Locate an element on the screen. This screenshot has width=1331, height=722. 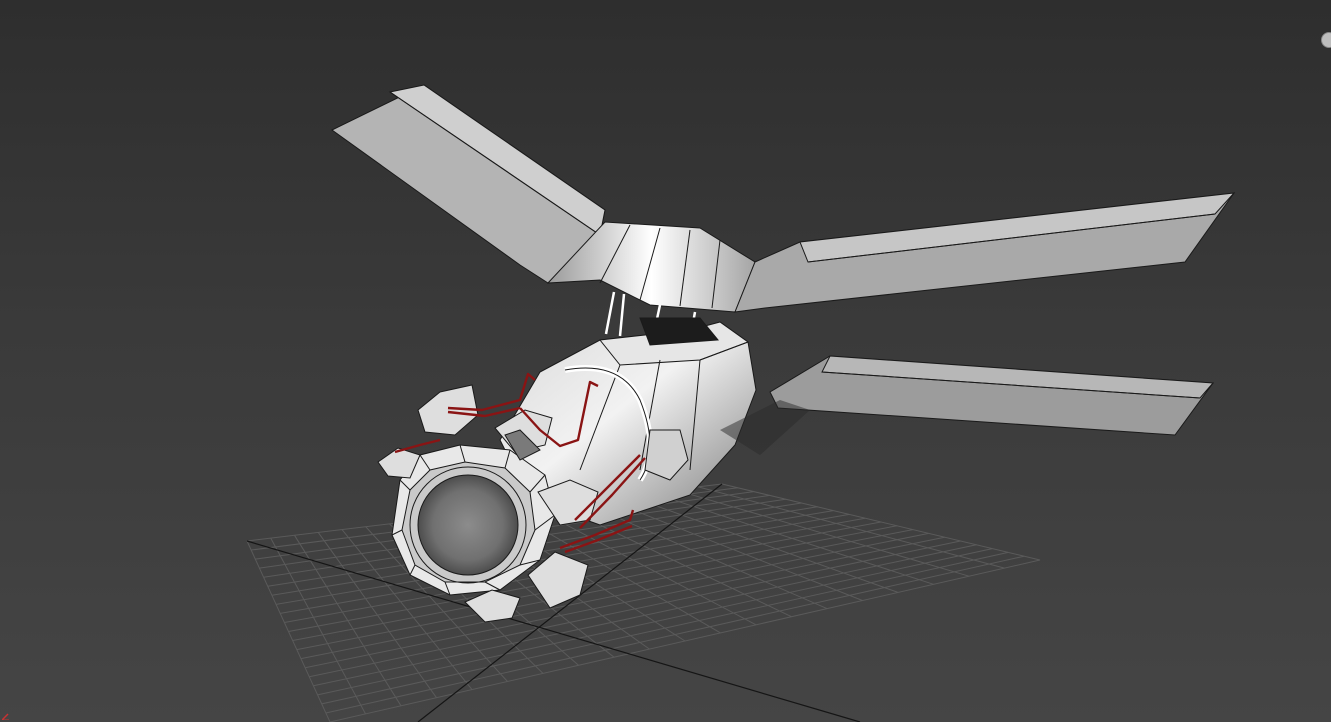
nozzle-core is located at coordinates (468, 525).